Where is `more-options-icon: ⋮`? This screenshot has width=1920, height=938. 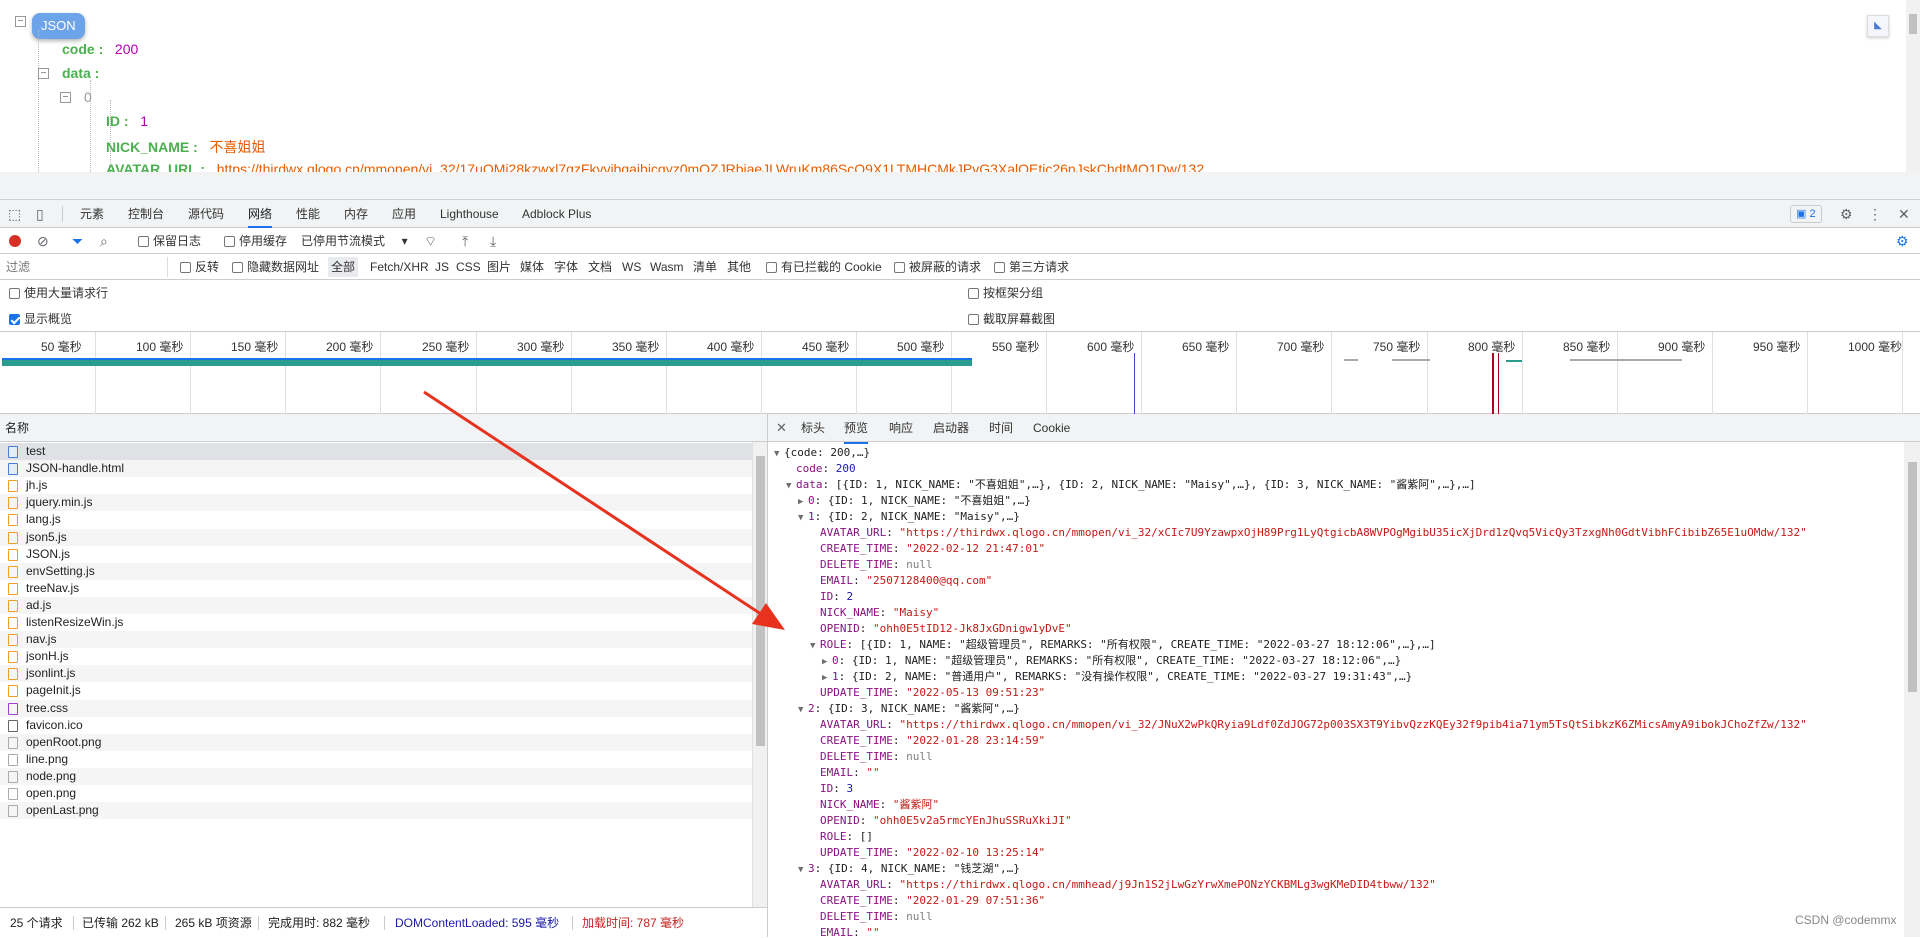 more-options-icon: ⋮ is located at coordinates (1875, 214).